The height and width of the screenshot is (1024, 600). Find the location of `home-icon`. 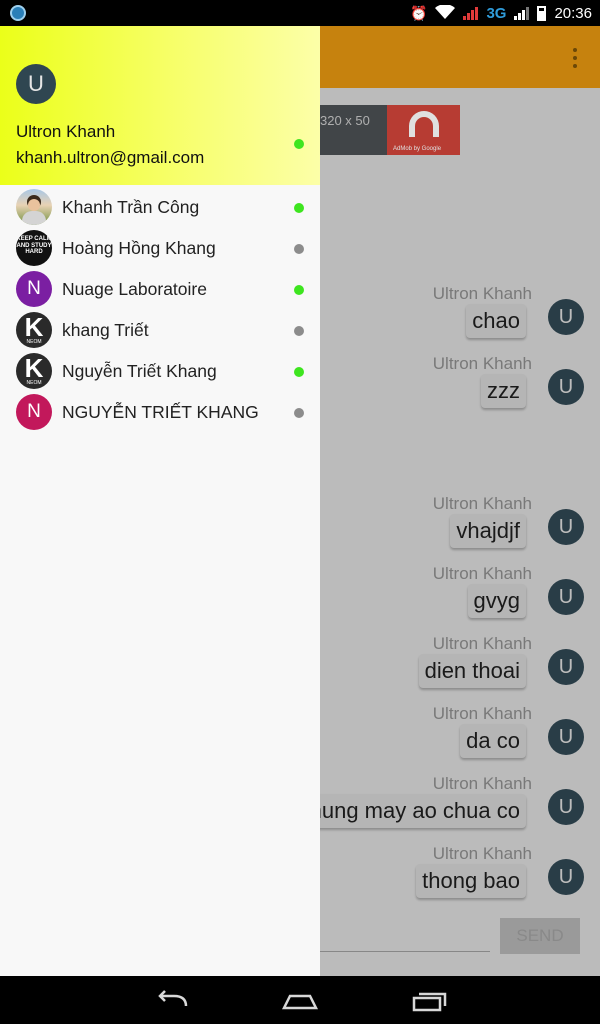

home-icon is located at coordinates (300, 1000).